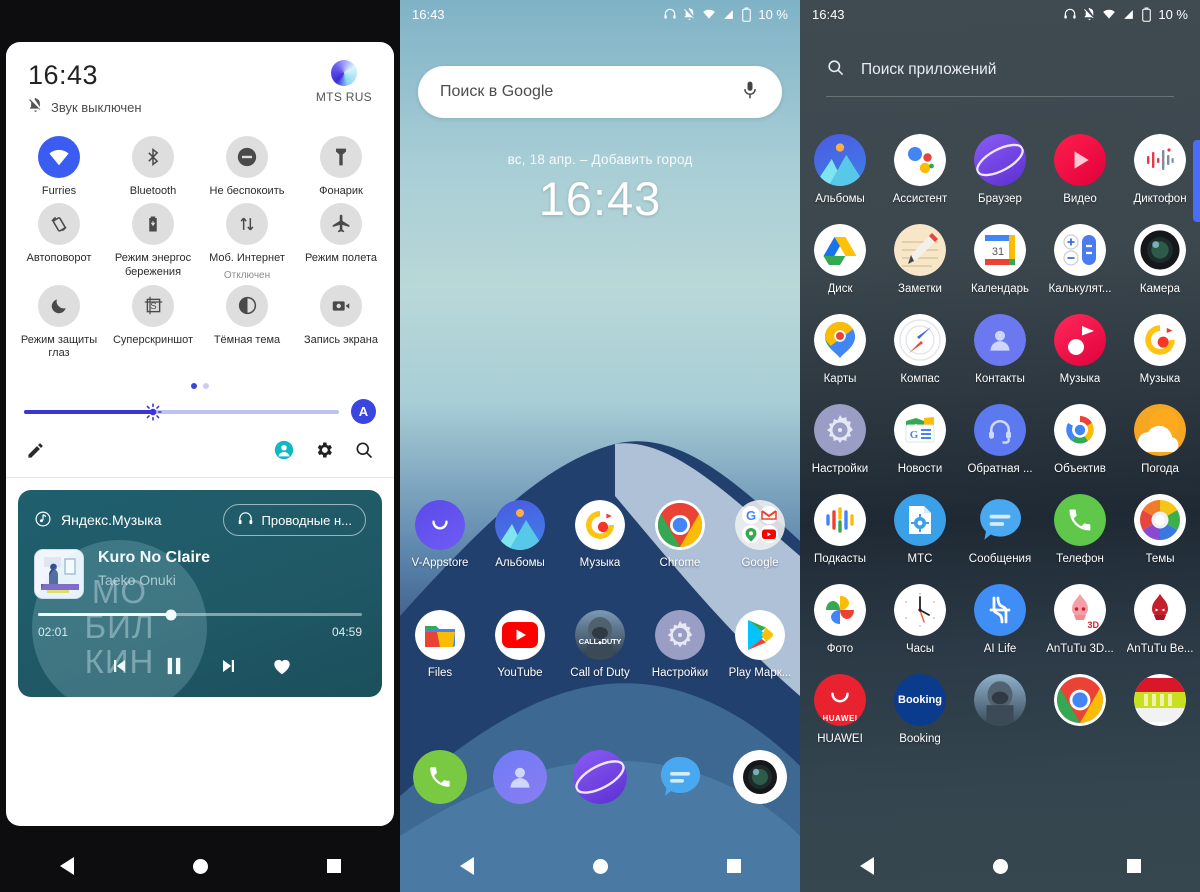  I want to click on brightness-slider, so click(181, 411).